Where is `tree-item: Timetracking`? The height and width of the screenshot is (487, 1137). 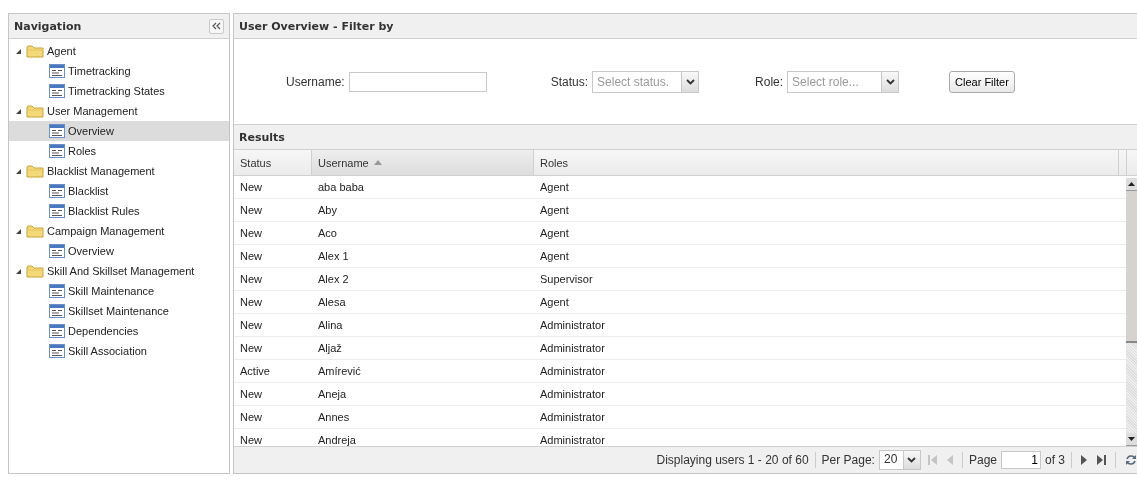
tree-item: Timetracking is located at coordinates (119, 71).